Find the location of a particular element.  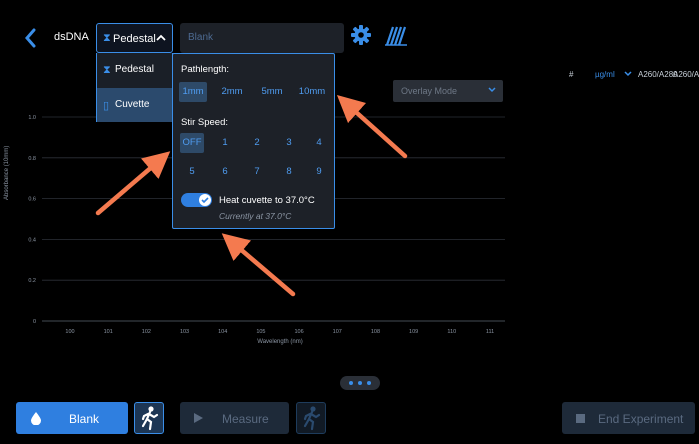

checkmark-icon is located at coordinates (205, 200).